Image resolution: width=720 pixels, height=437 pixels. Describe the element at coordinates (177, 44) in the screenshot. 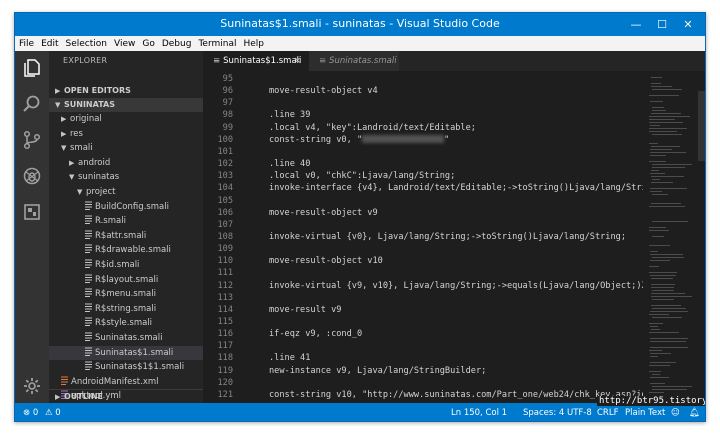

I see `menu-debug: Debug` at that location.